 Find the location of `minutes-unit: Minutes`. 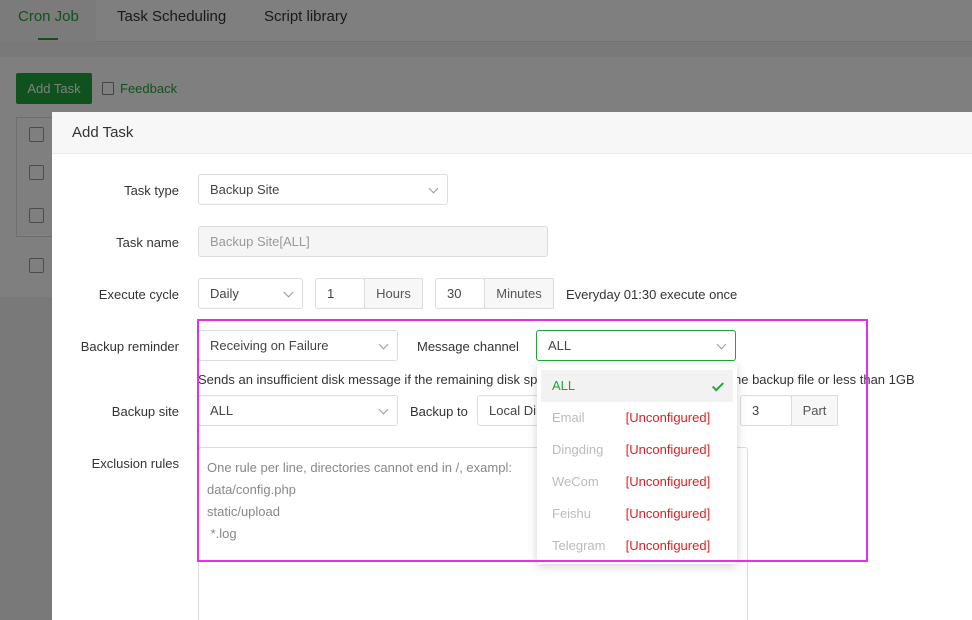

minutes-unit: Minutes is located at coordinates (519, 293).